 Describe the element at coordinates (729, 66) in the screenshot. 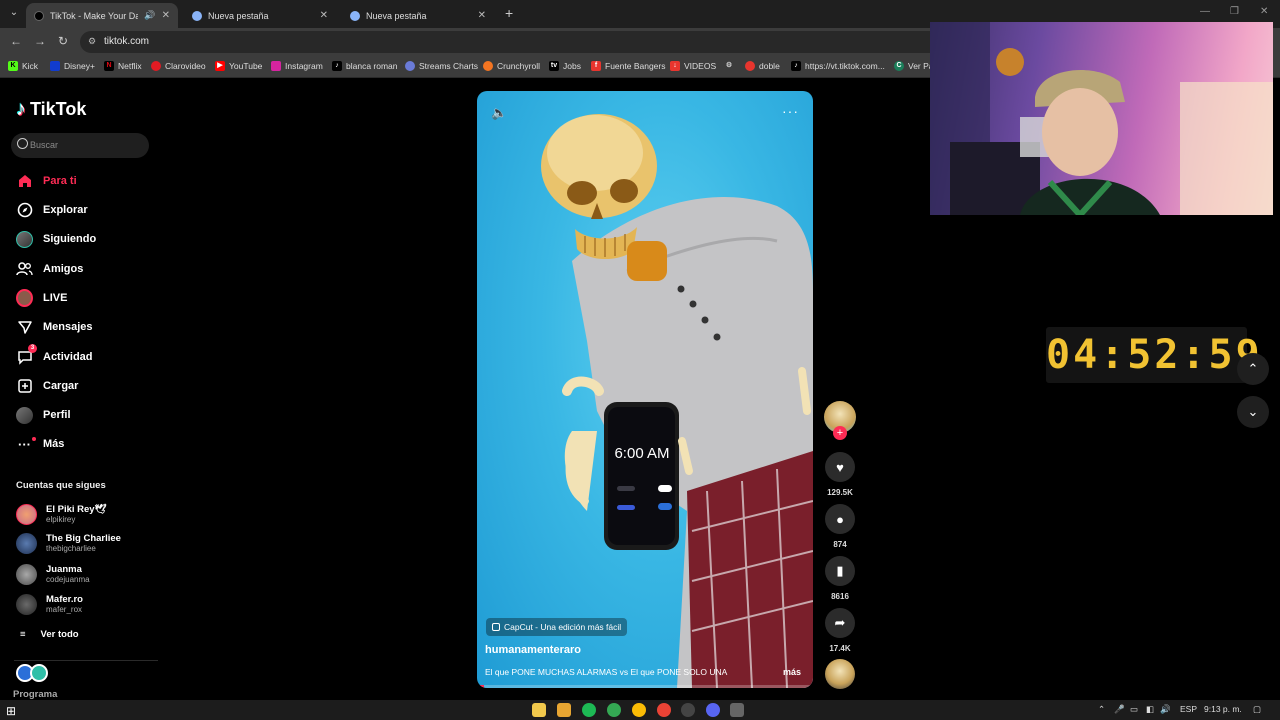

I see `bookmark-gear: ⚙` at that location.